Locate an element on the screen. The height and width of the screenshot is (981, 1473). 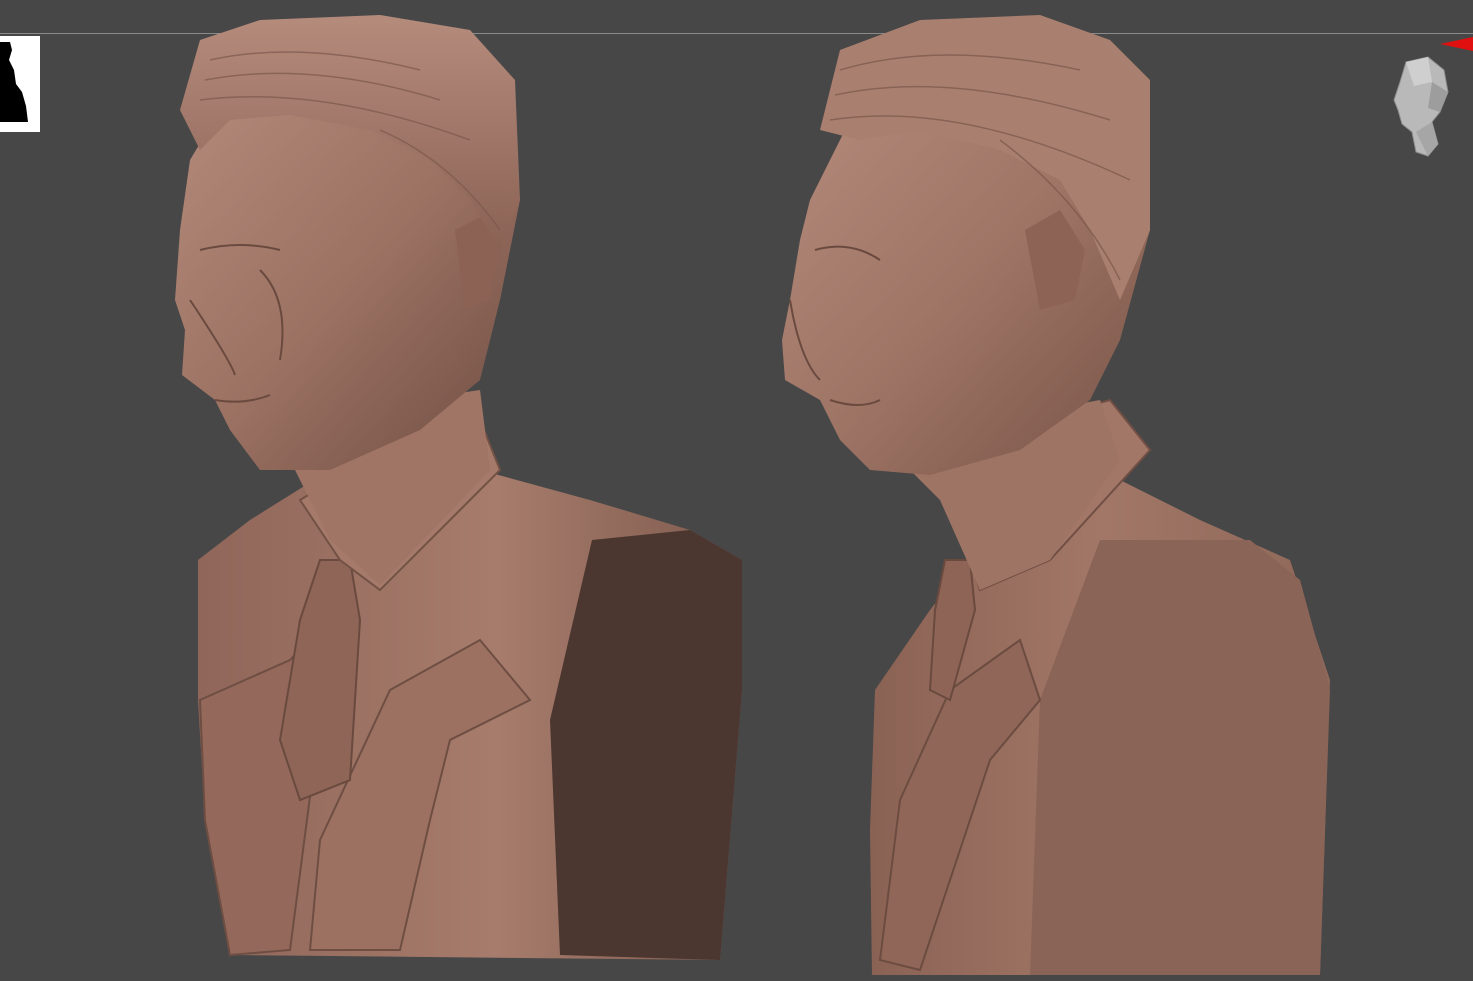
navigation-head-icon is located at coordinates (1423, 107).